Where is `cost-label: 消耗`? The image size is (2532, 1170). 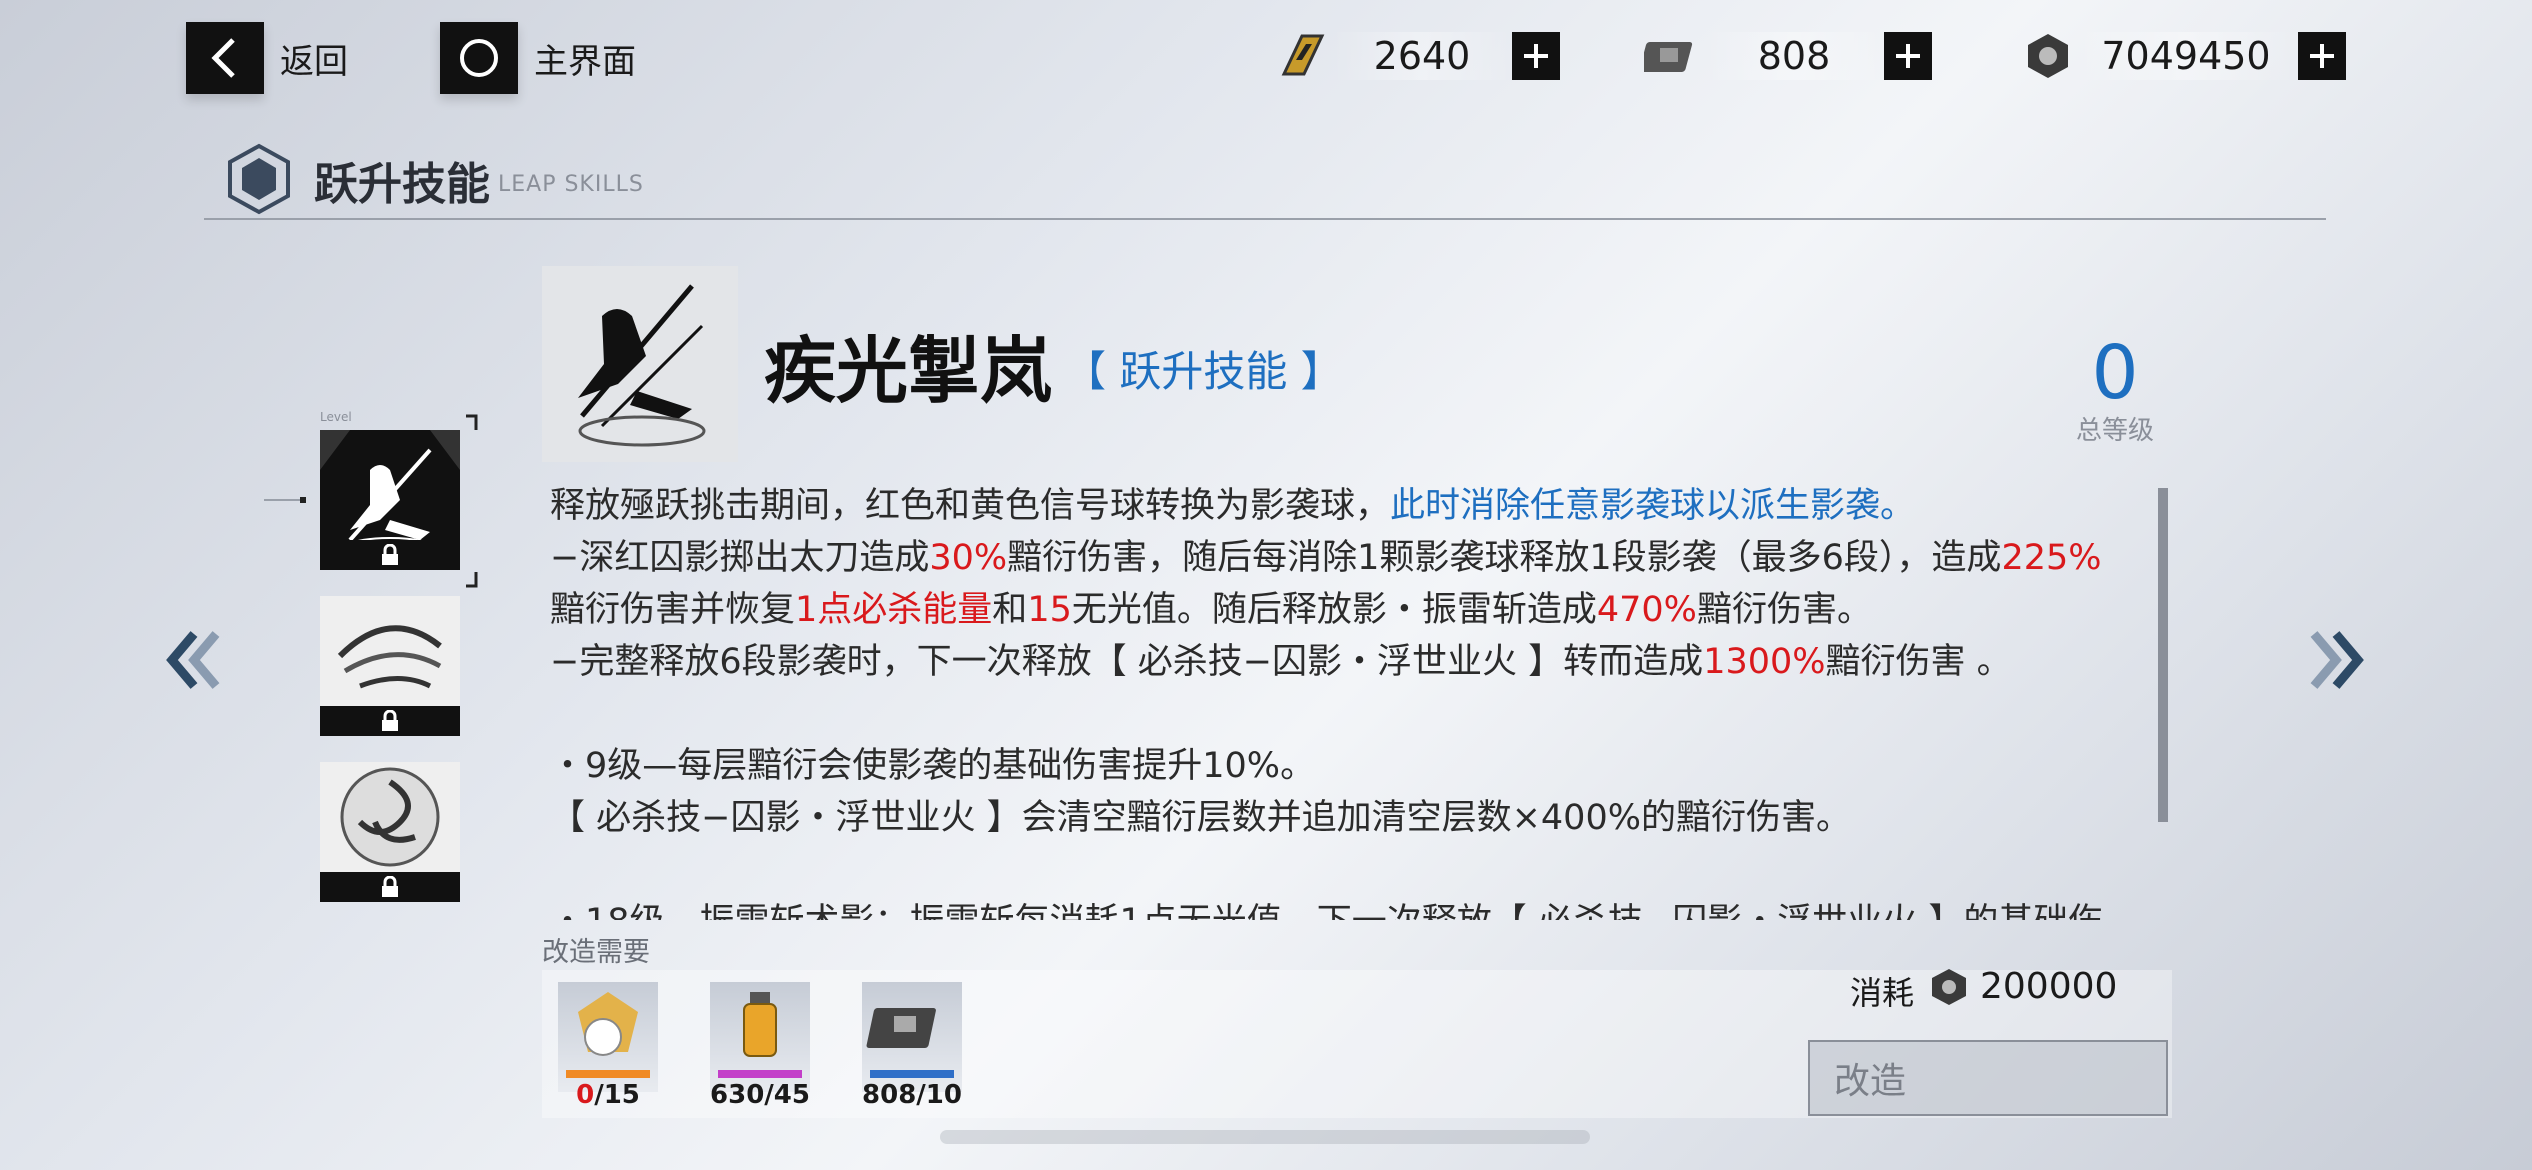
cost-label: 消耗 is located at coordinates (1882, 993).